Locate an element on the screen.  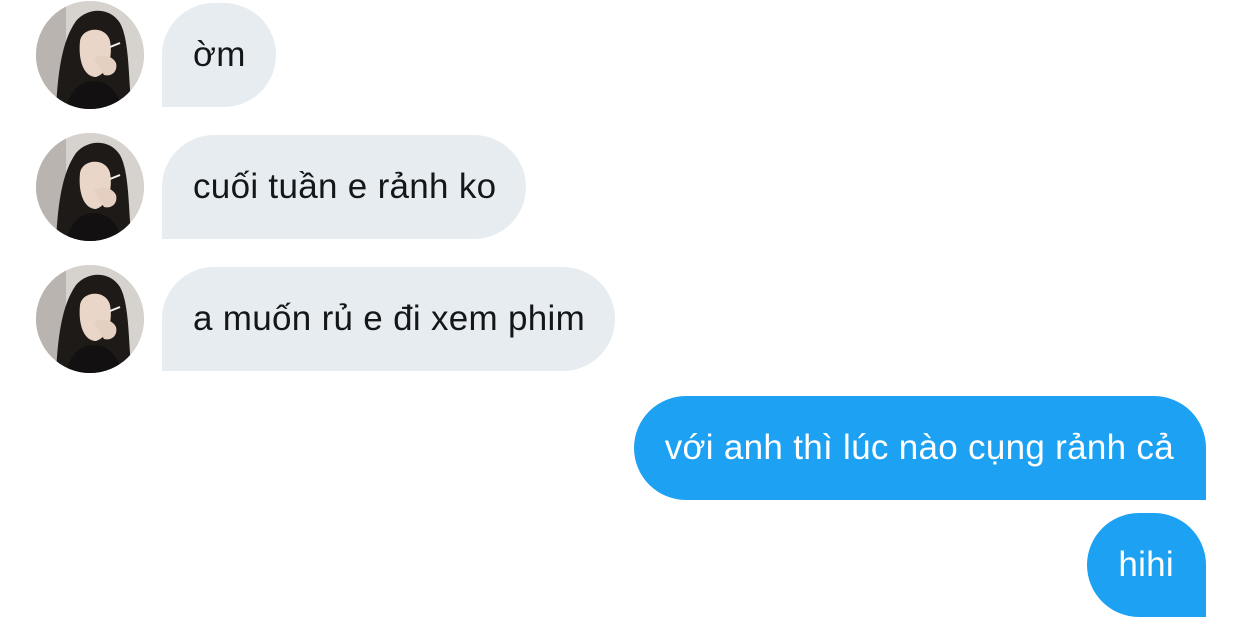
message-text: cuối tuần e rảnh ko is located at coordinates (345, 186).